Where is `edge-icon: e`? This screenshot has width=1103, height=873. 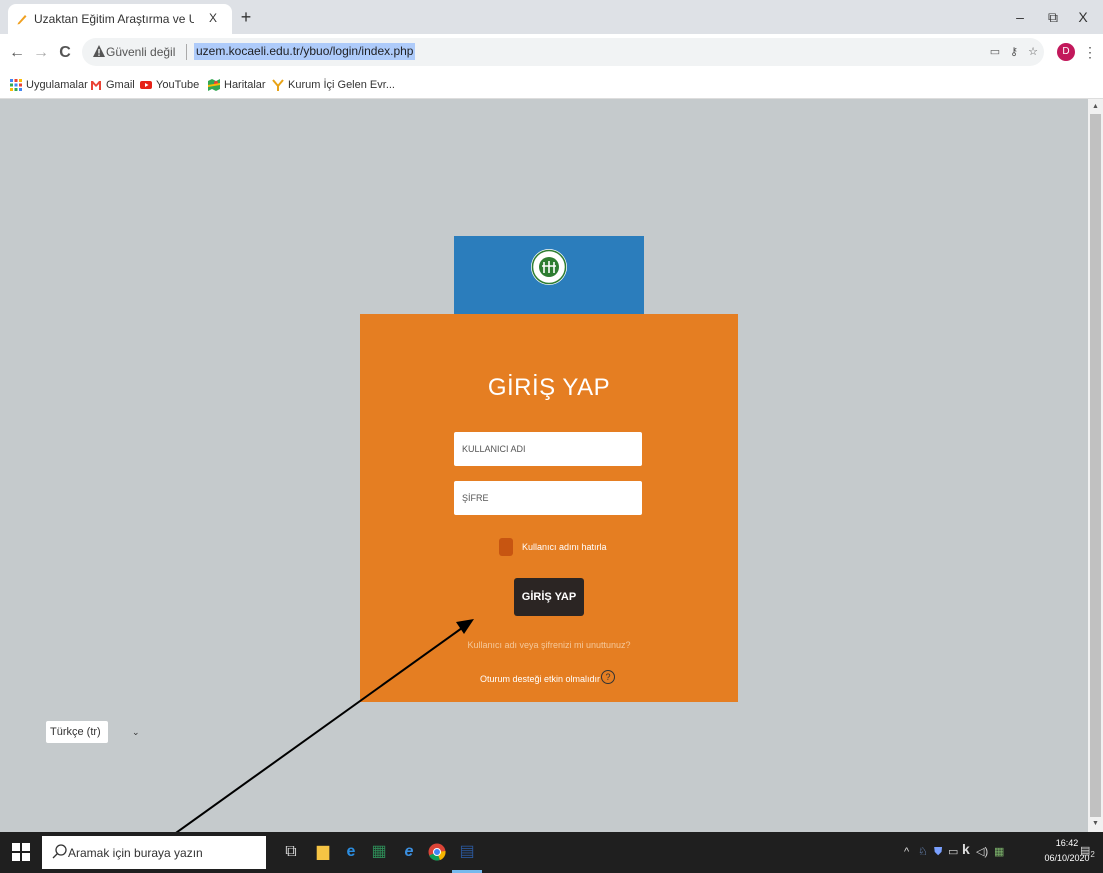 edge-icon: e is located at coordinates (351, 852).